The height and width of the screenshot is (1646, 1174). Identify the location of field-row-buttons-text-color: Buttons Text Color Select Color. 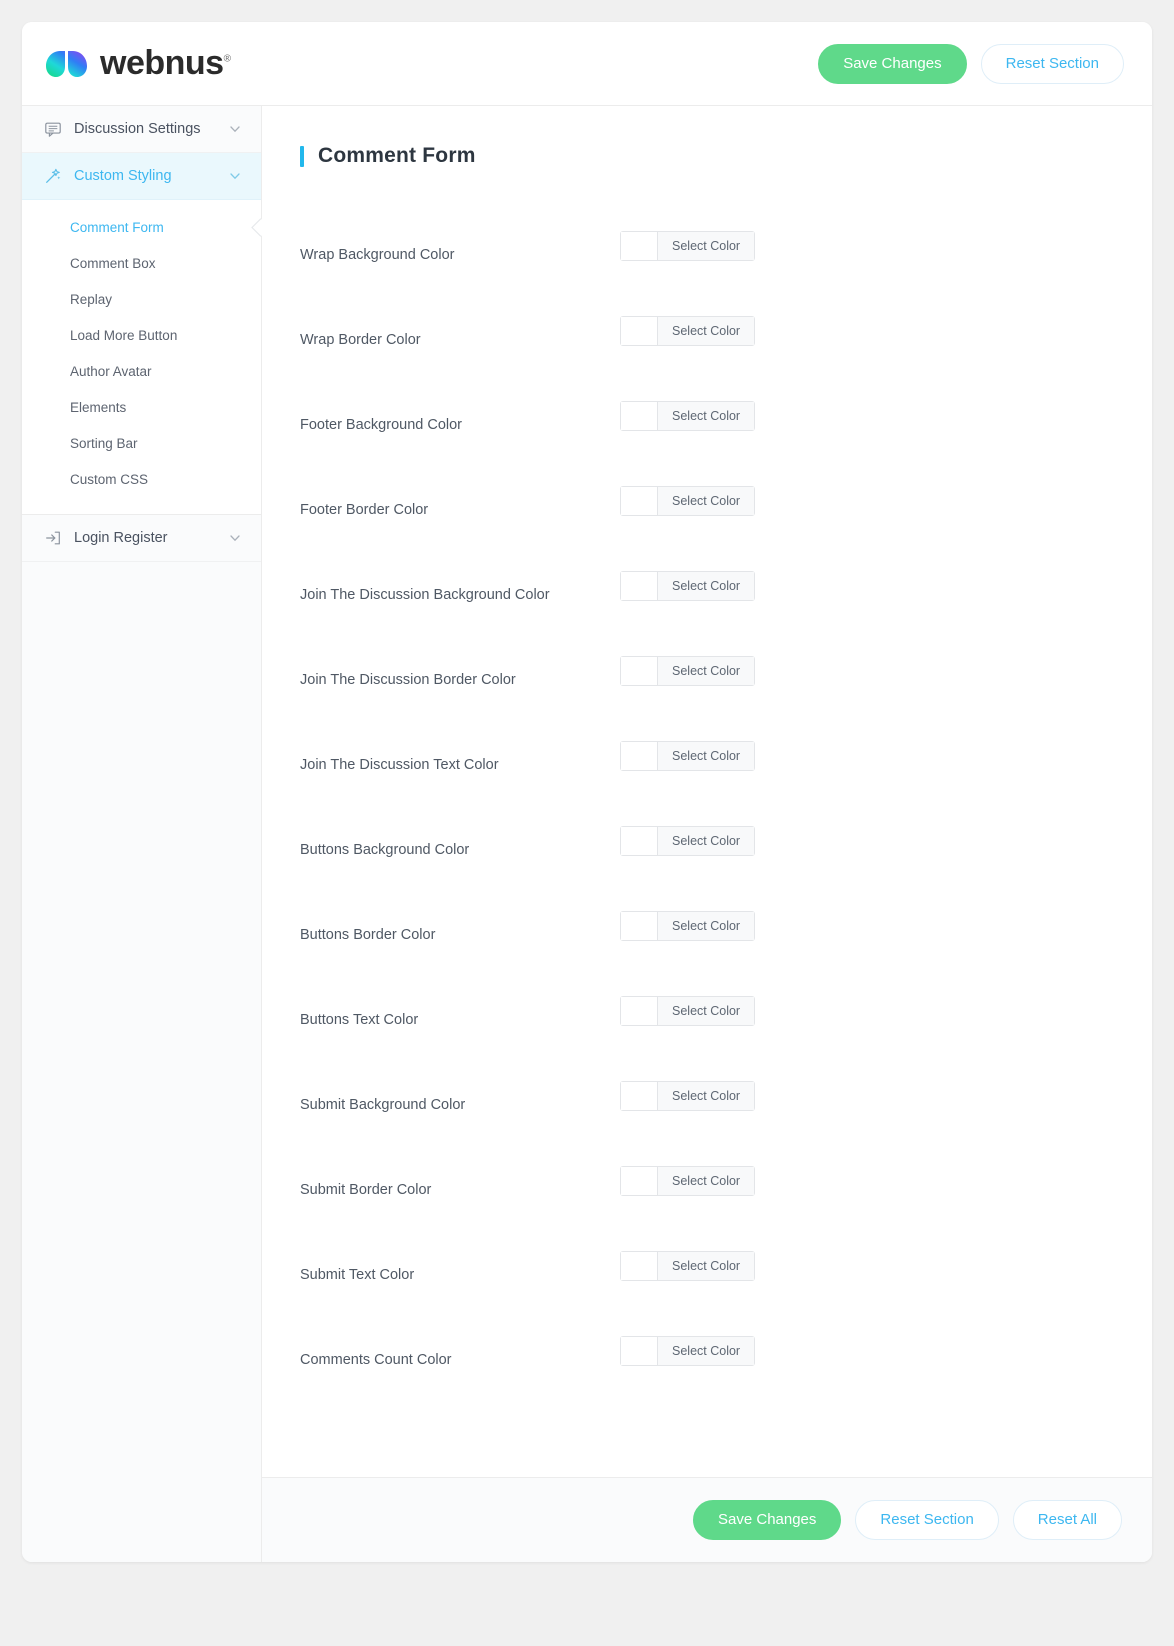
(706, 1019).